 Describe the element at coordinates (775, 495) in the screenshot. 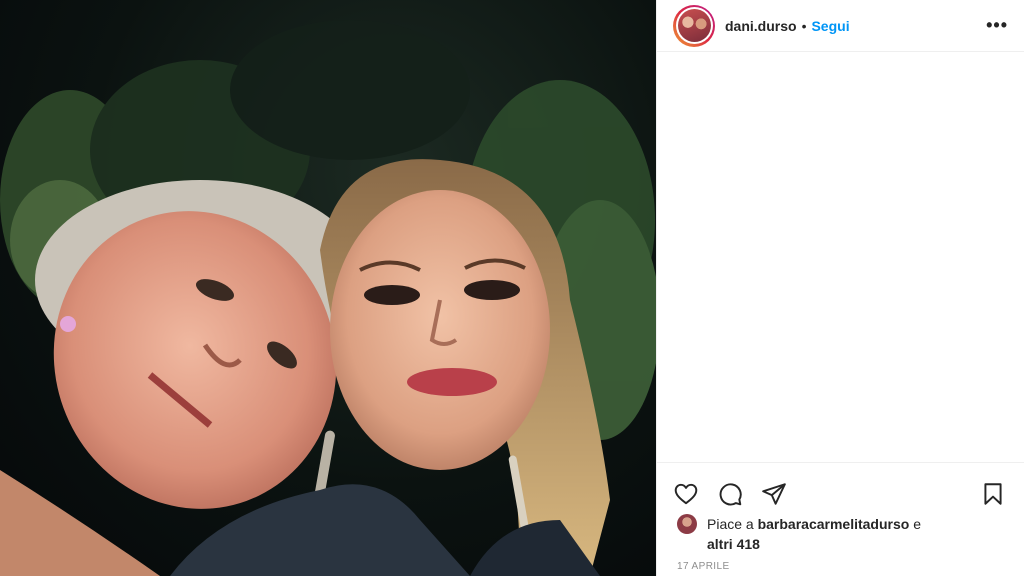

I see `share-icon` at that location.